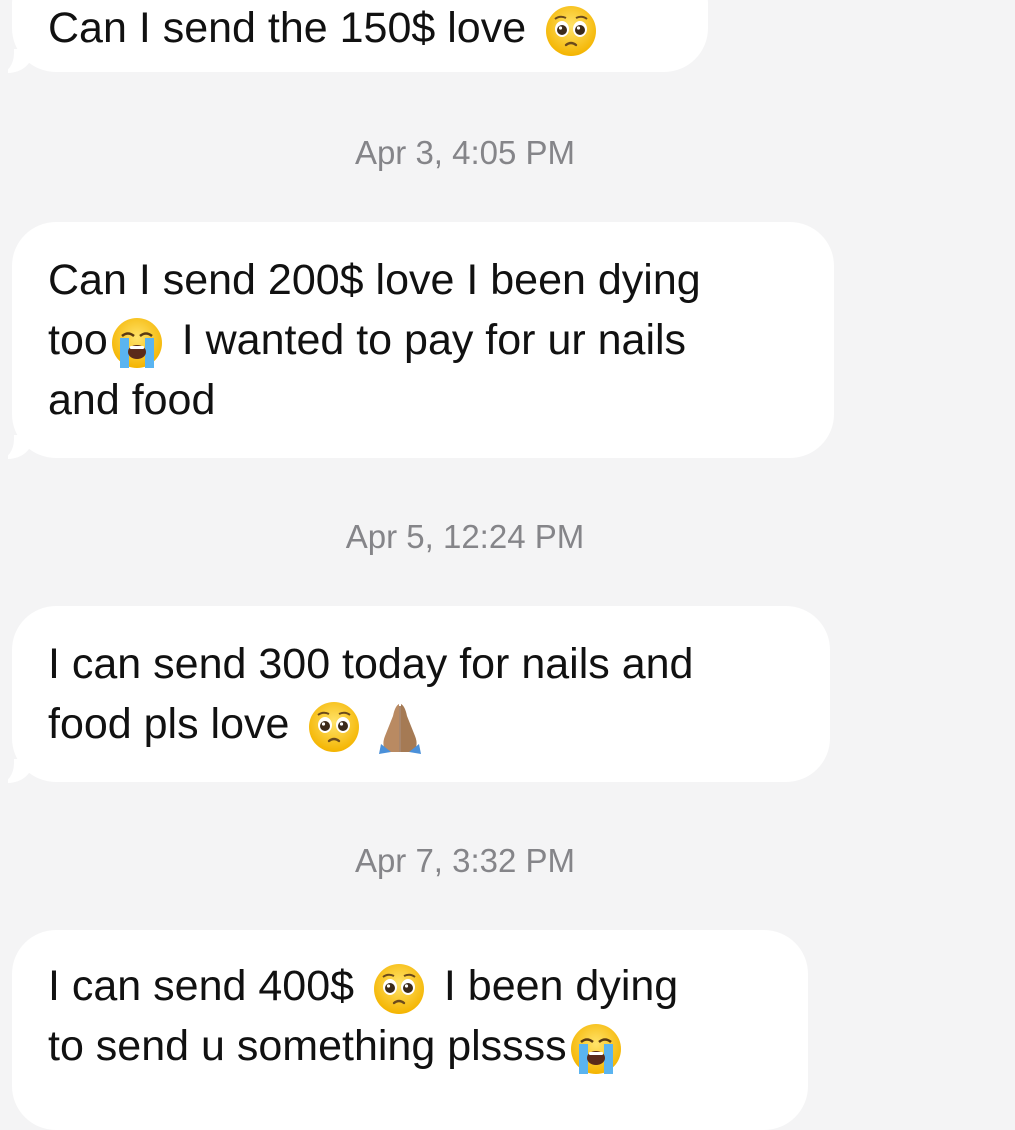  Describe the element at coordinates (78, 340) in the screenshot. I see `message-text: too` at that location.